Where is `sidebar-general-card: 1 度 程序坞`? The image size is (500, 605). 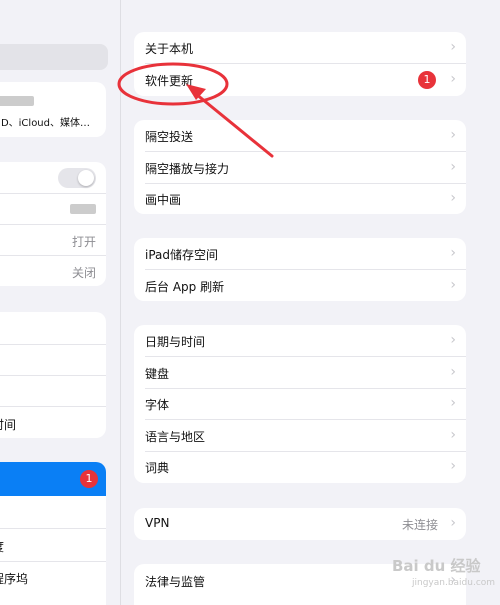
sidebar-general-card: 1 度 程序坞 is located at coordinates (53, 533).